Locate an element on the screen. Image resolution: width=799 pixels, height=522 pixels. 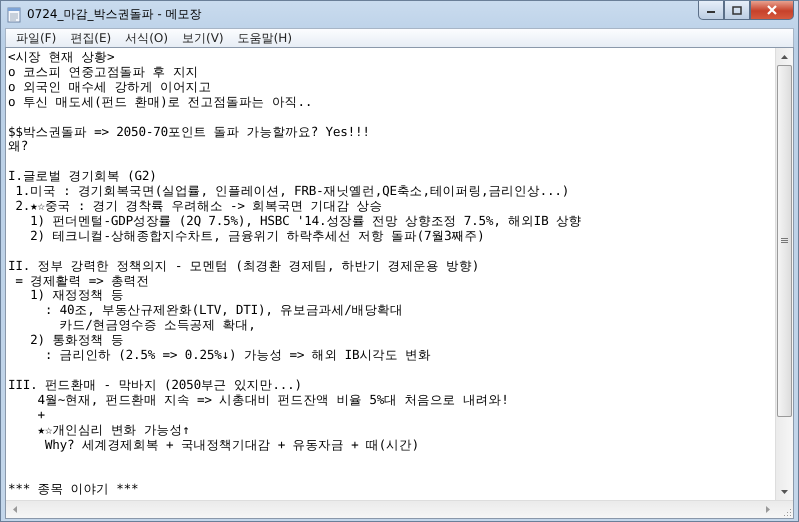
text-line: 1) 펀더멘털-GDP성장률 (2Q 7.5%), HSBC '14.성장률 전망 상향조정 7.5%, 해외IB 상향 is located at coordinates (305, 221).